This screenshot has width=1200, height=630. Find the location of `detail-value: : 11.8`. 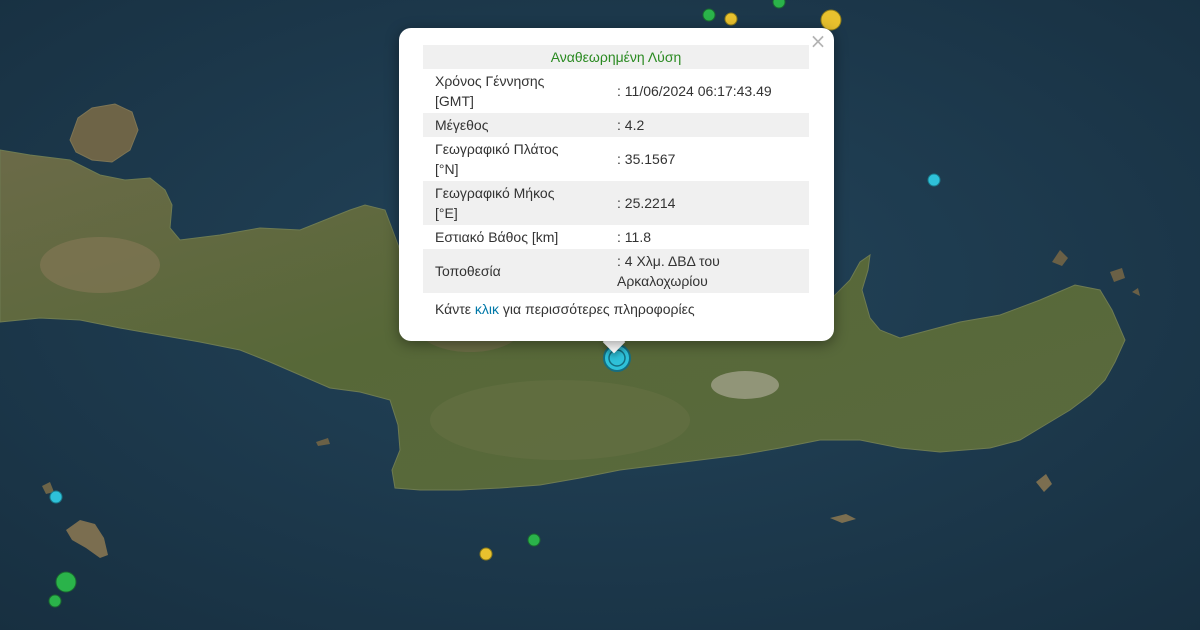

detail-value: : 11.8 is located at coordinates (634, 237).